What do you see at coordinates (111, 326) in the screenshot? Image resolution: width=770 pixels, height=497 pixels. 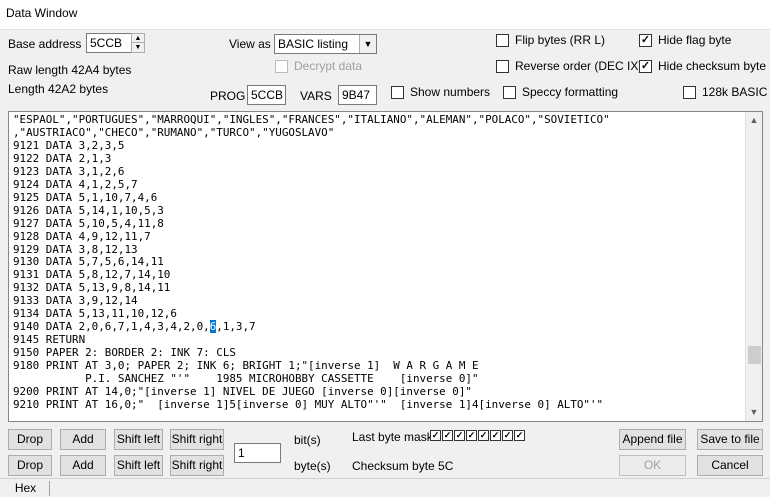 I see `listing-text-segment: 9140 DATA 2,0,6,7,1,4,3,4,2,0,` at bounding box center [111, 326].